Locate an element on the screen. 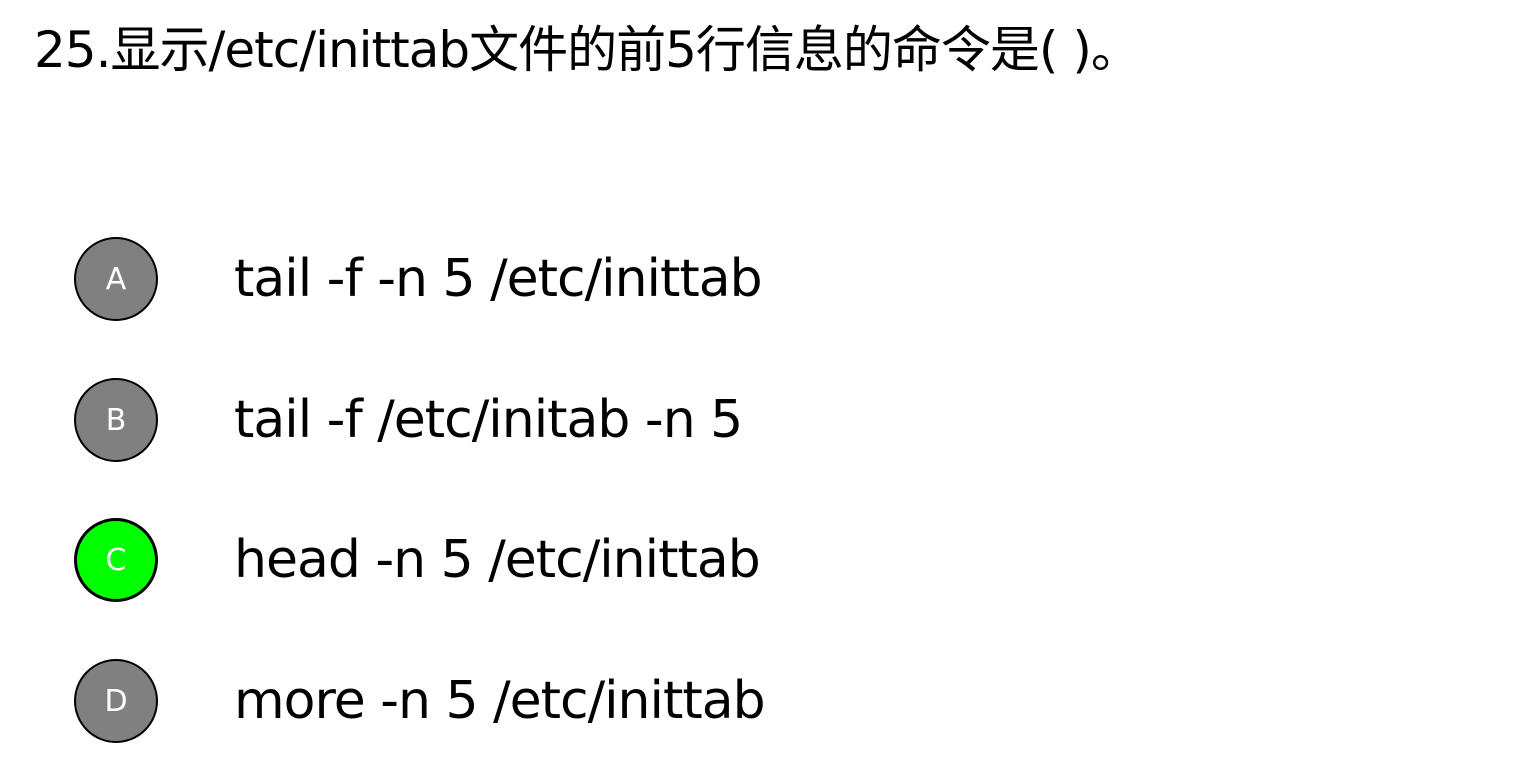 The height and width of the screenshot is (757, 1514). option-c-text: head -n 5 /etc/inittab is located at coordinates (497, 560).